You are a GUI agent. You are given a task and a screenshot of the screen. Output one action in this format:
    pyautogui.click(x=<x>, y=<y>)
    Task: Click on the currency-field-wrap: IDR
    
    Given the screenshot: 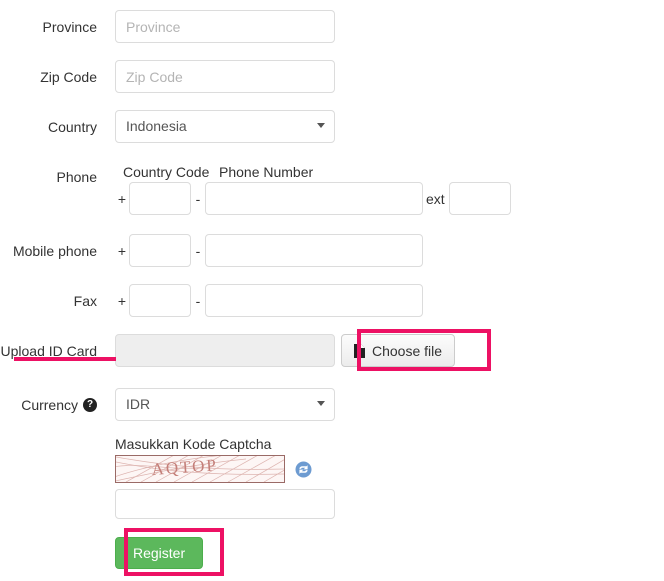 What is the action you would take?
    pyautogui.click(x=225, y=404)
    